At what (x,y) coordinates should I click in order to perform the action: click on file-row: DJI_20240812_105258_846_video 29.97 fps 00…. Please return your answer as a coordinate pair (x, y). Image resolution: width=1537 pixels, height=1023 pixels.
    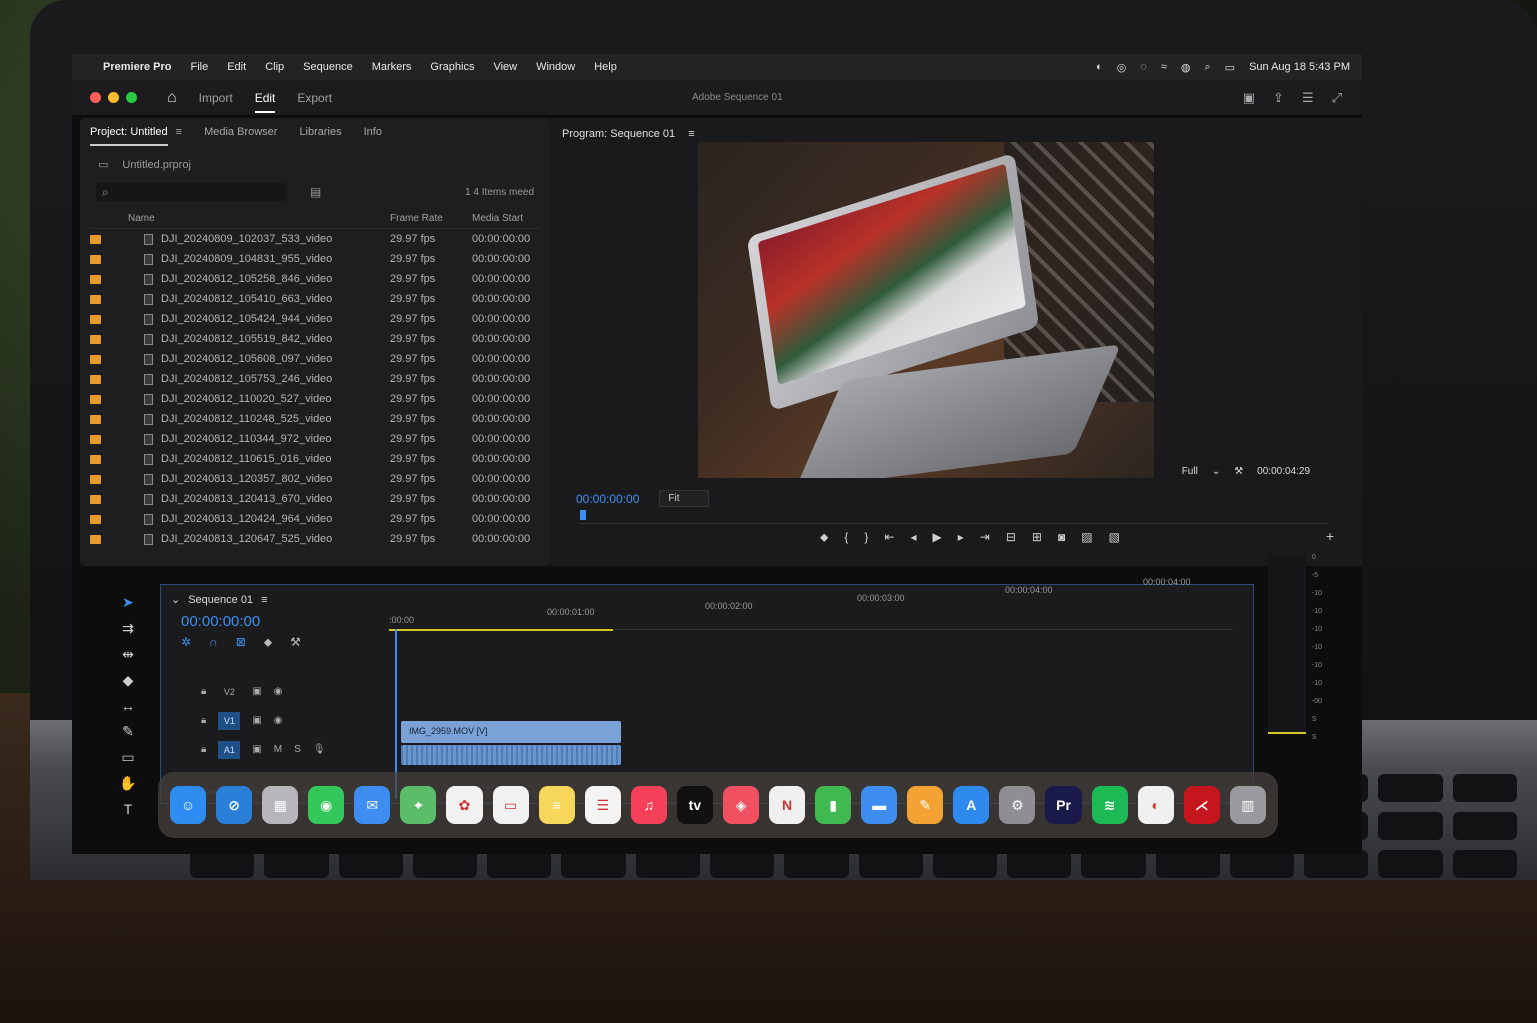
    Looking at the image, I should click on (315, 279).